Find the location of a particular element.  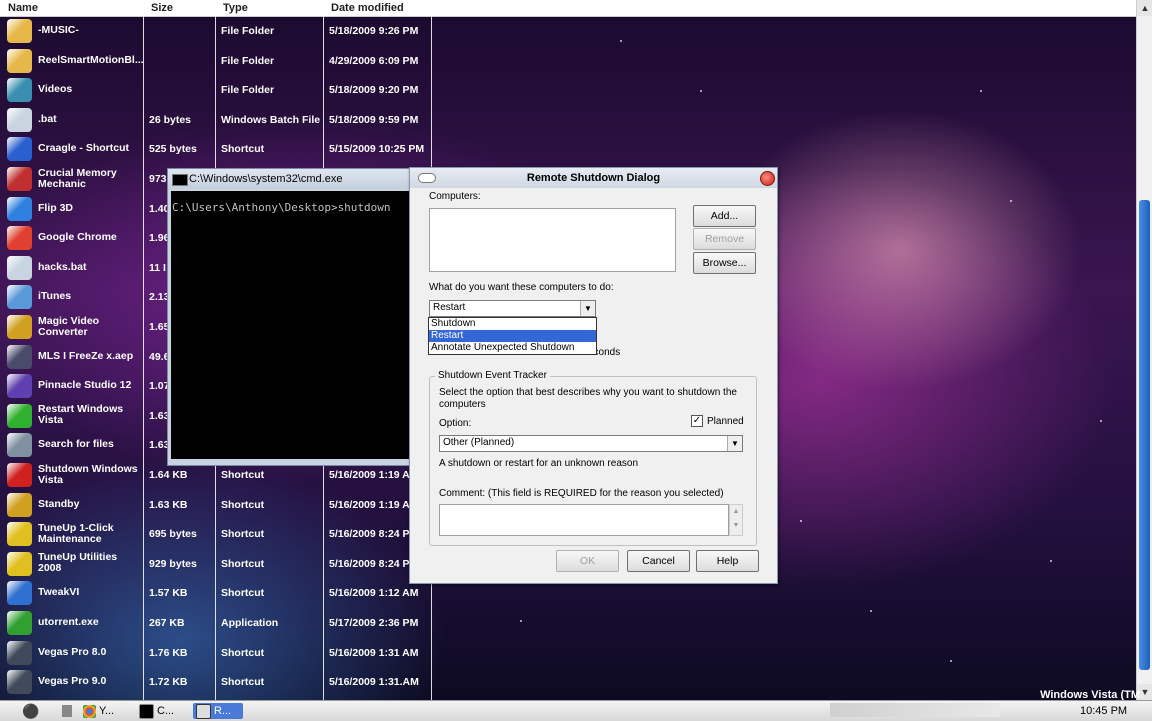

column-size: Size is located at coordinates (162, 8).